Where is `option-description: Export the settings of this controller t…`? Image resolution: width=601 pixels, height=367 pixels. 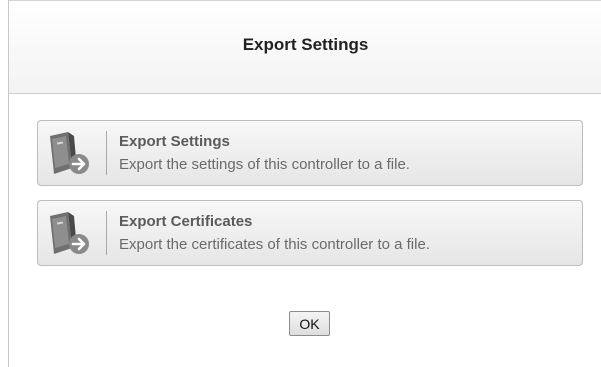
option-description: Export the settings of this controller t… is located at coordinates (264, 164).